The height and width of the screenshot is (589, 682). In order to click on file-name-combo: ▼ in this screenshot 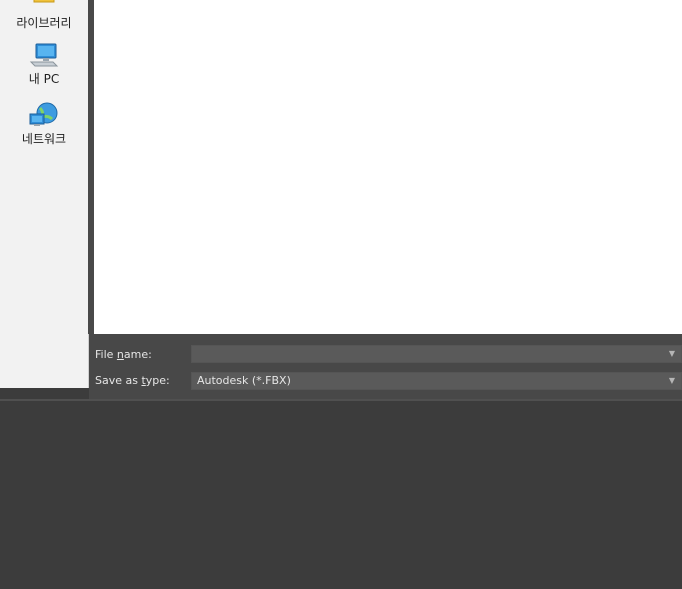, I will do `click(436, 354)`.